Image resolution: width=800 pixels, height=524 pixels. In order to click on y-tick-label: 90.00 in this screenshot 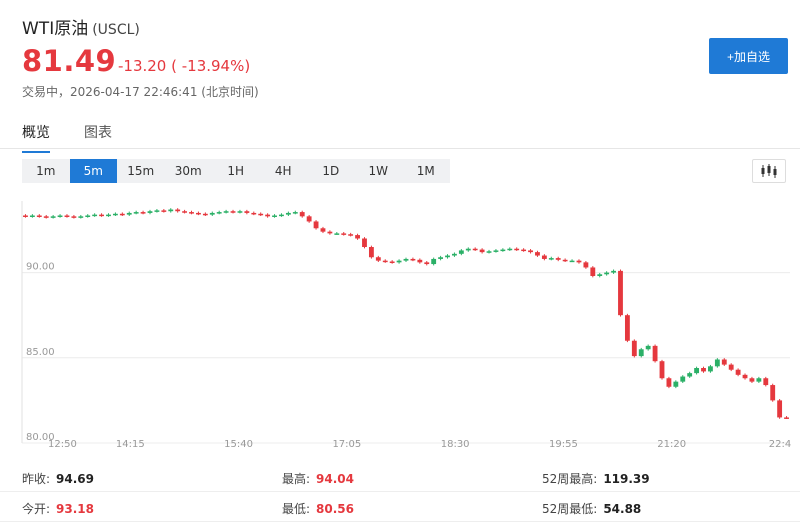, I will do `click(40, 267)`.